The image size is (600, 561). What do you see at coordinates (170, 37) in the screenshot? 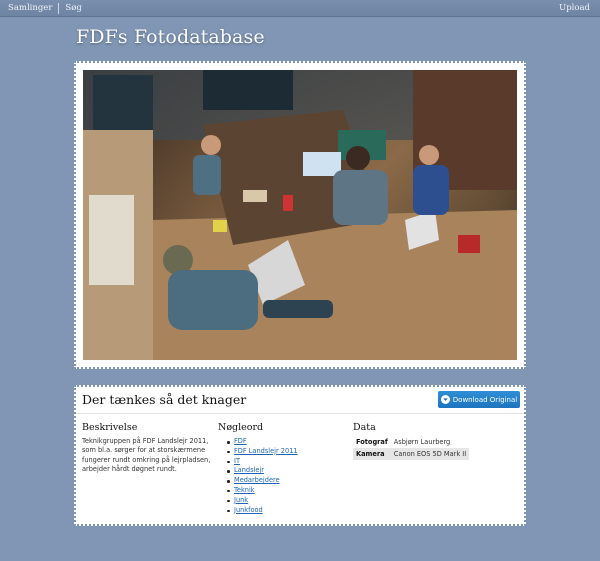
I see `site-title: FDFs Fotodatabase` at bounding box center [170, 37].